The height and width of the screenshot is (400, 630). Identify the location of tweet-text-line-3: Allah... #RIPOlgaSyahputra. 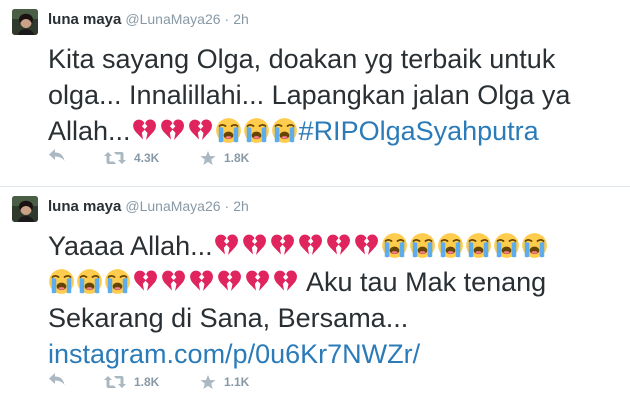
(333, 131).